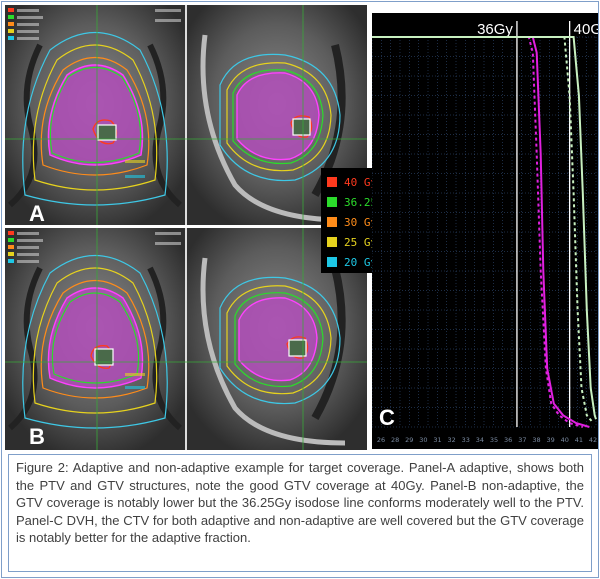 The width and height of the screenshot is (600, 579). What do you see at coordinates (387, 417) in the screenshot?
I see `panel-c-label: C` at bounding box center [387, 417].